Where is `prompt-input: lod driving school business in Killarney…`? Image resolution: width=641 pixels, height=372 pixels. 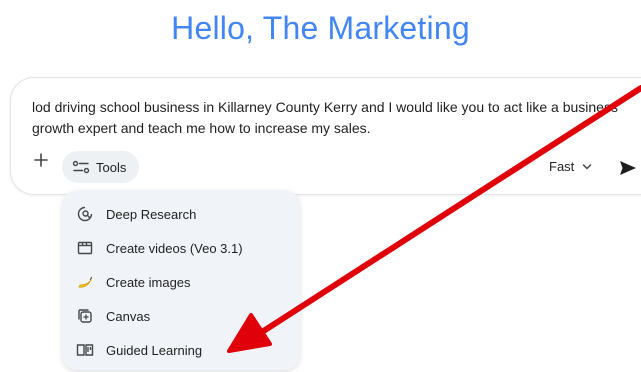 prompt-input: lod driving school business in Killarney… is located at coordinates (332, 118).